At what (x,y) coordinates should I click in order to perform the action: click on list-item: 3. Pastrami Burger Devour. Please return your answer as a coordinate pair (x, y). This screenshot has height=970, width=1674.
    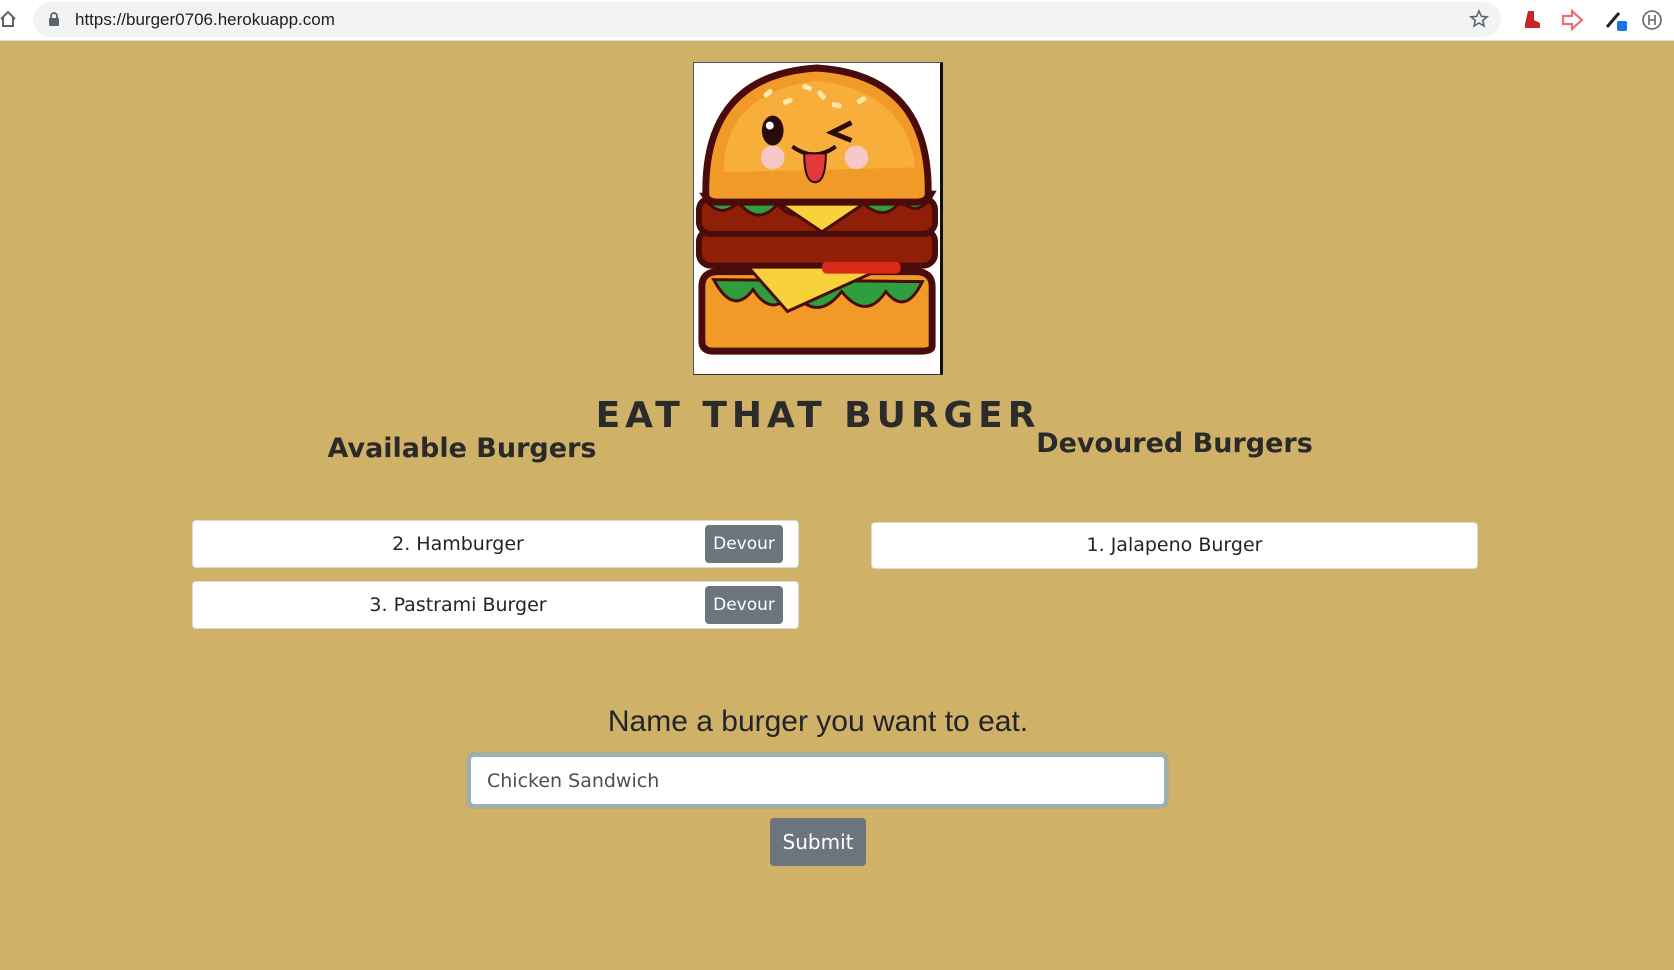
    Looking at the image, I should click on (495, 605).